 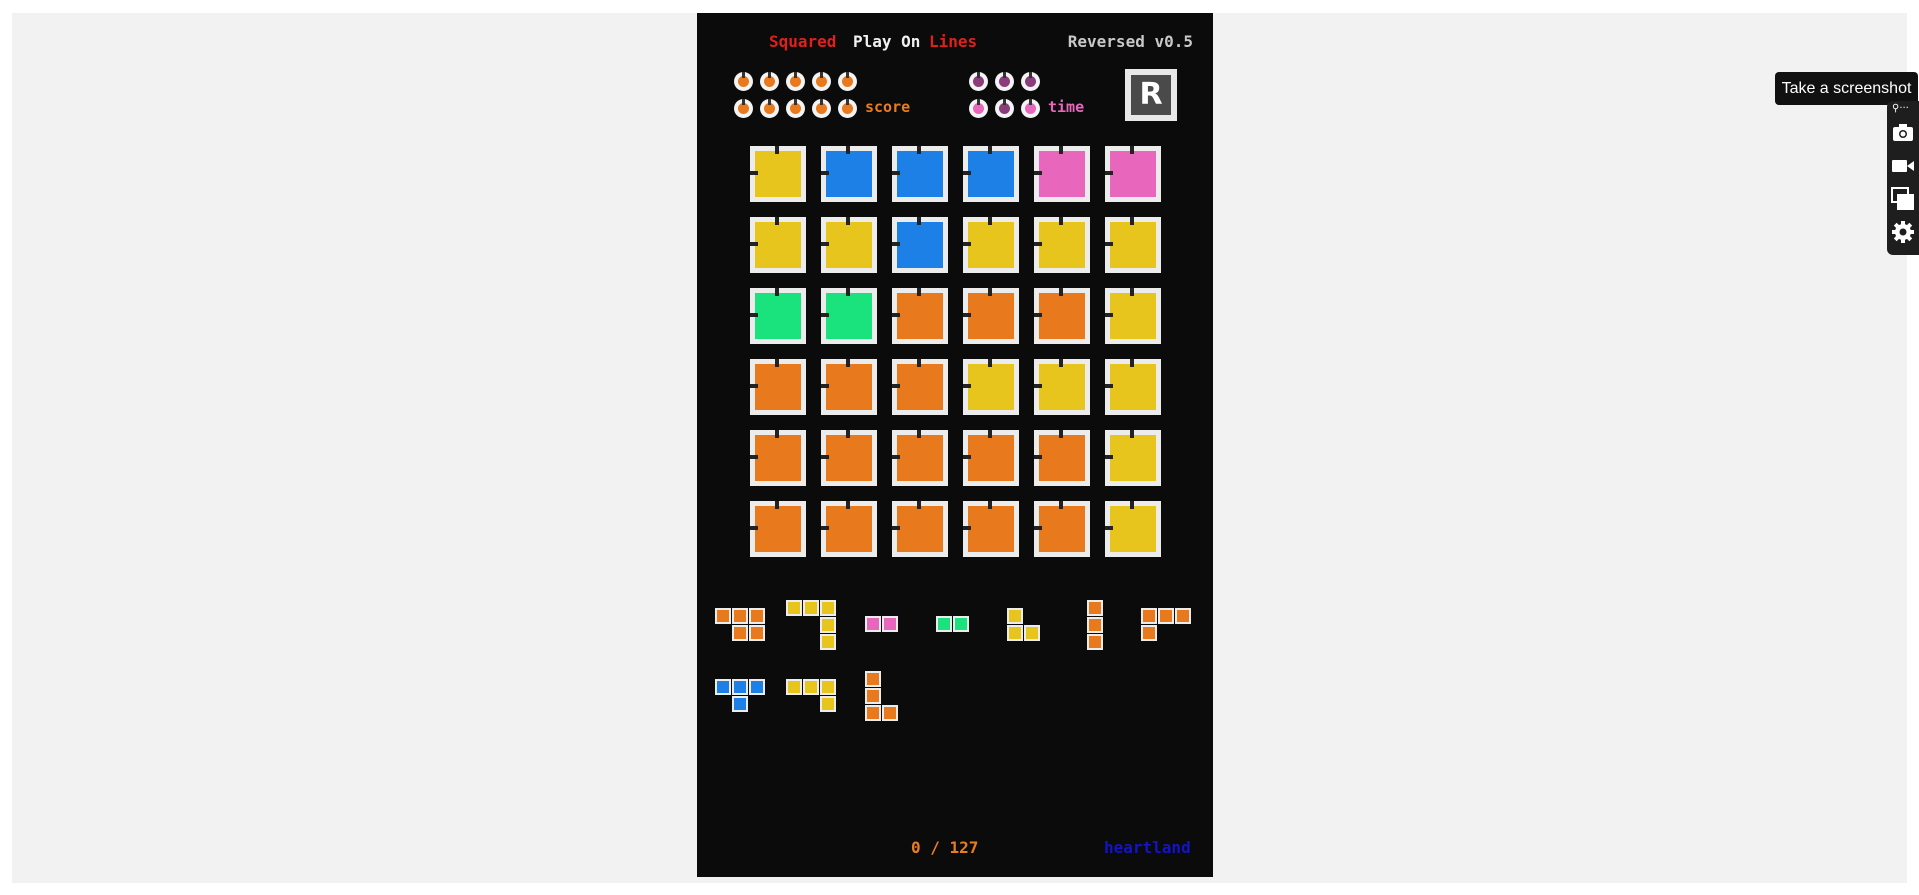 What do you see at coordinates (1903, 199) in the screenshot?
I see `windows-icon` at bounding box center [1903, 199].